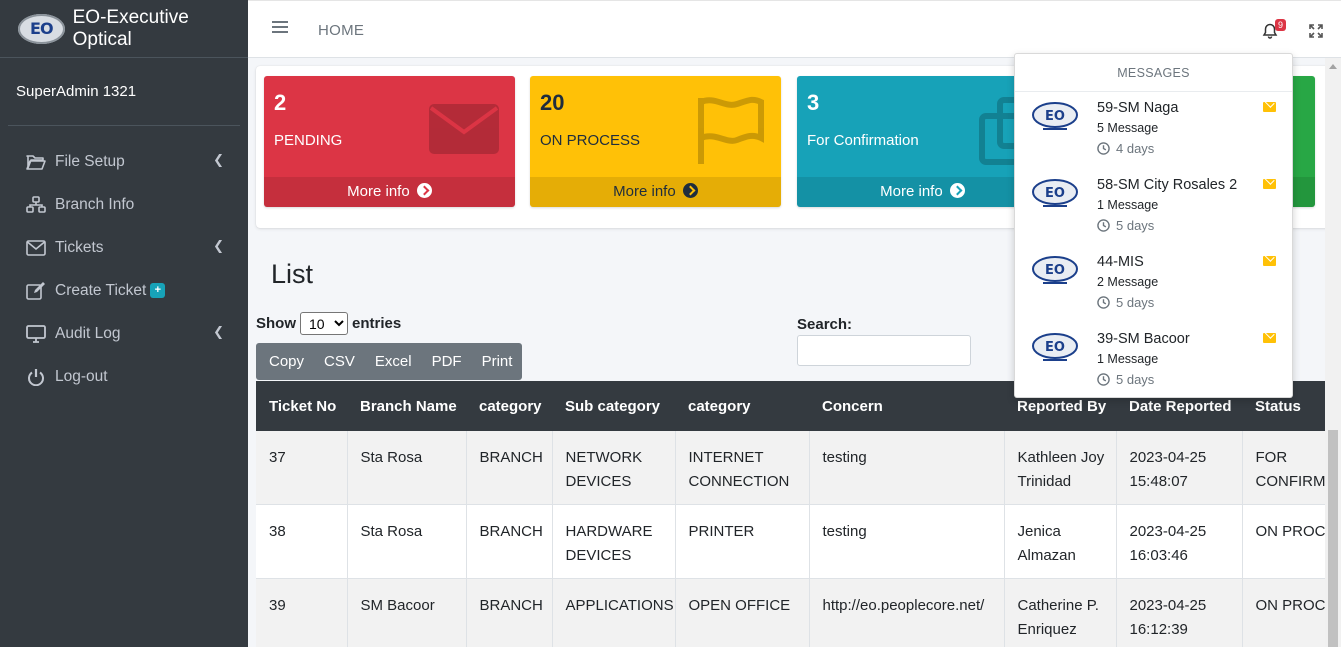 The image size is (1341, 647). Describe the element at coordinates (36, 162) in the screenshot. I see `folder-open-icon` at that location.